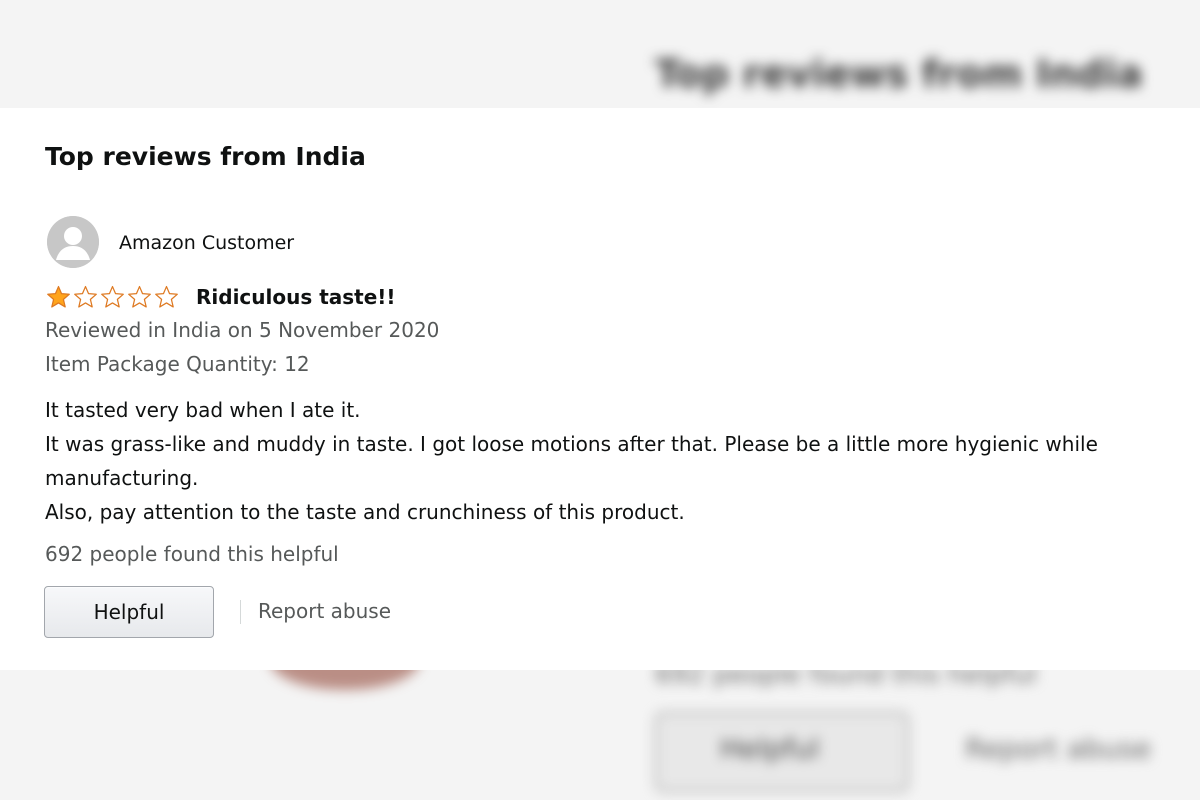  Describe the element at coordinates (206, 243) in the screenshot. I see `reviewer-name: Amazon Customer` at that location.